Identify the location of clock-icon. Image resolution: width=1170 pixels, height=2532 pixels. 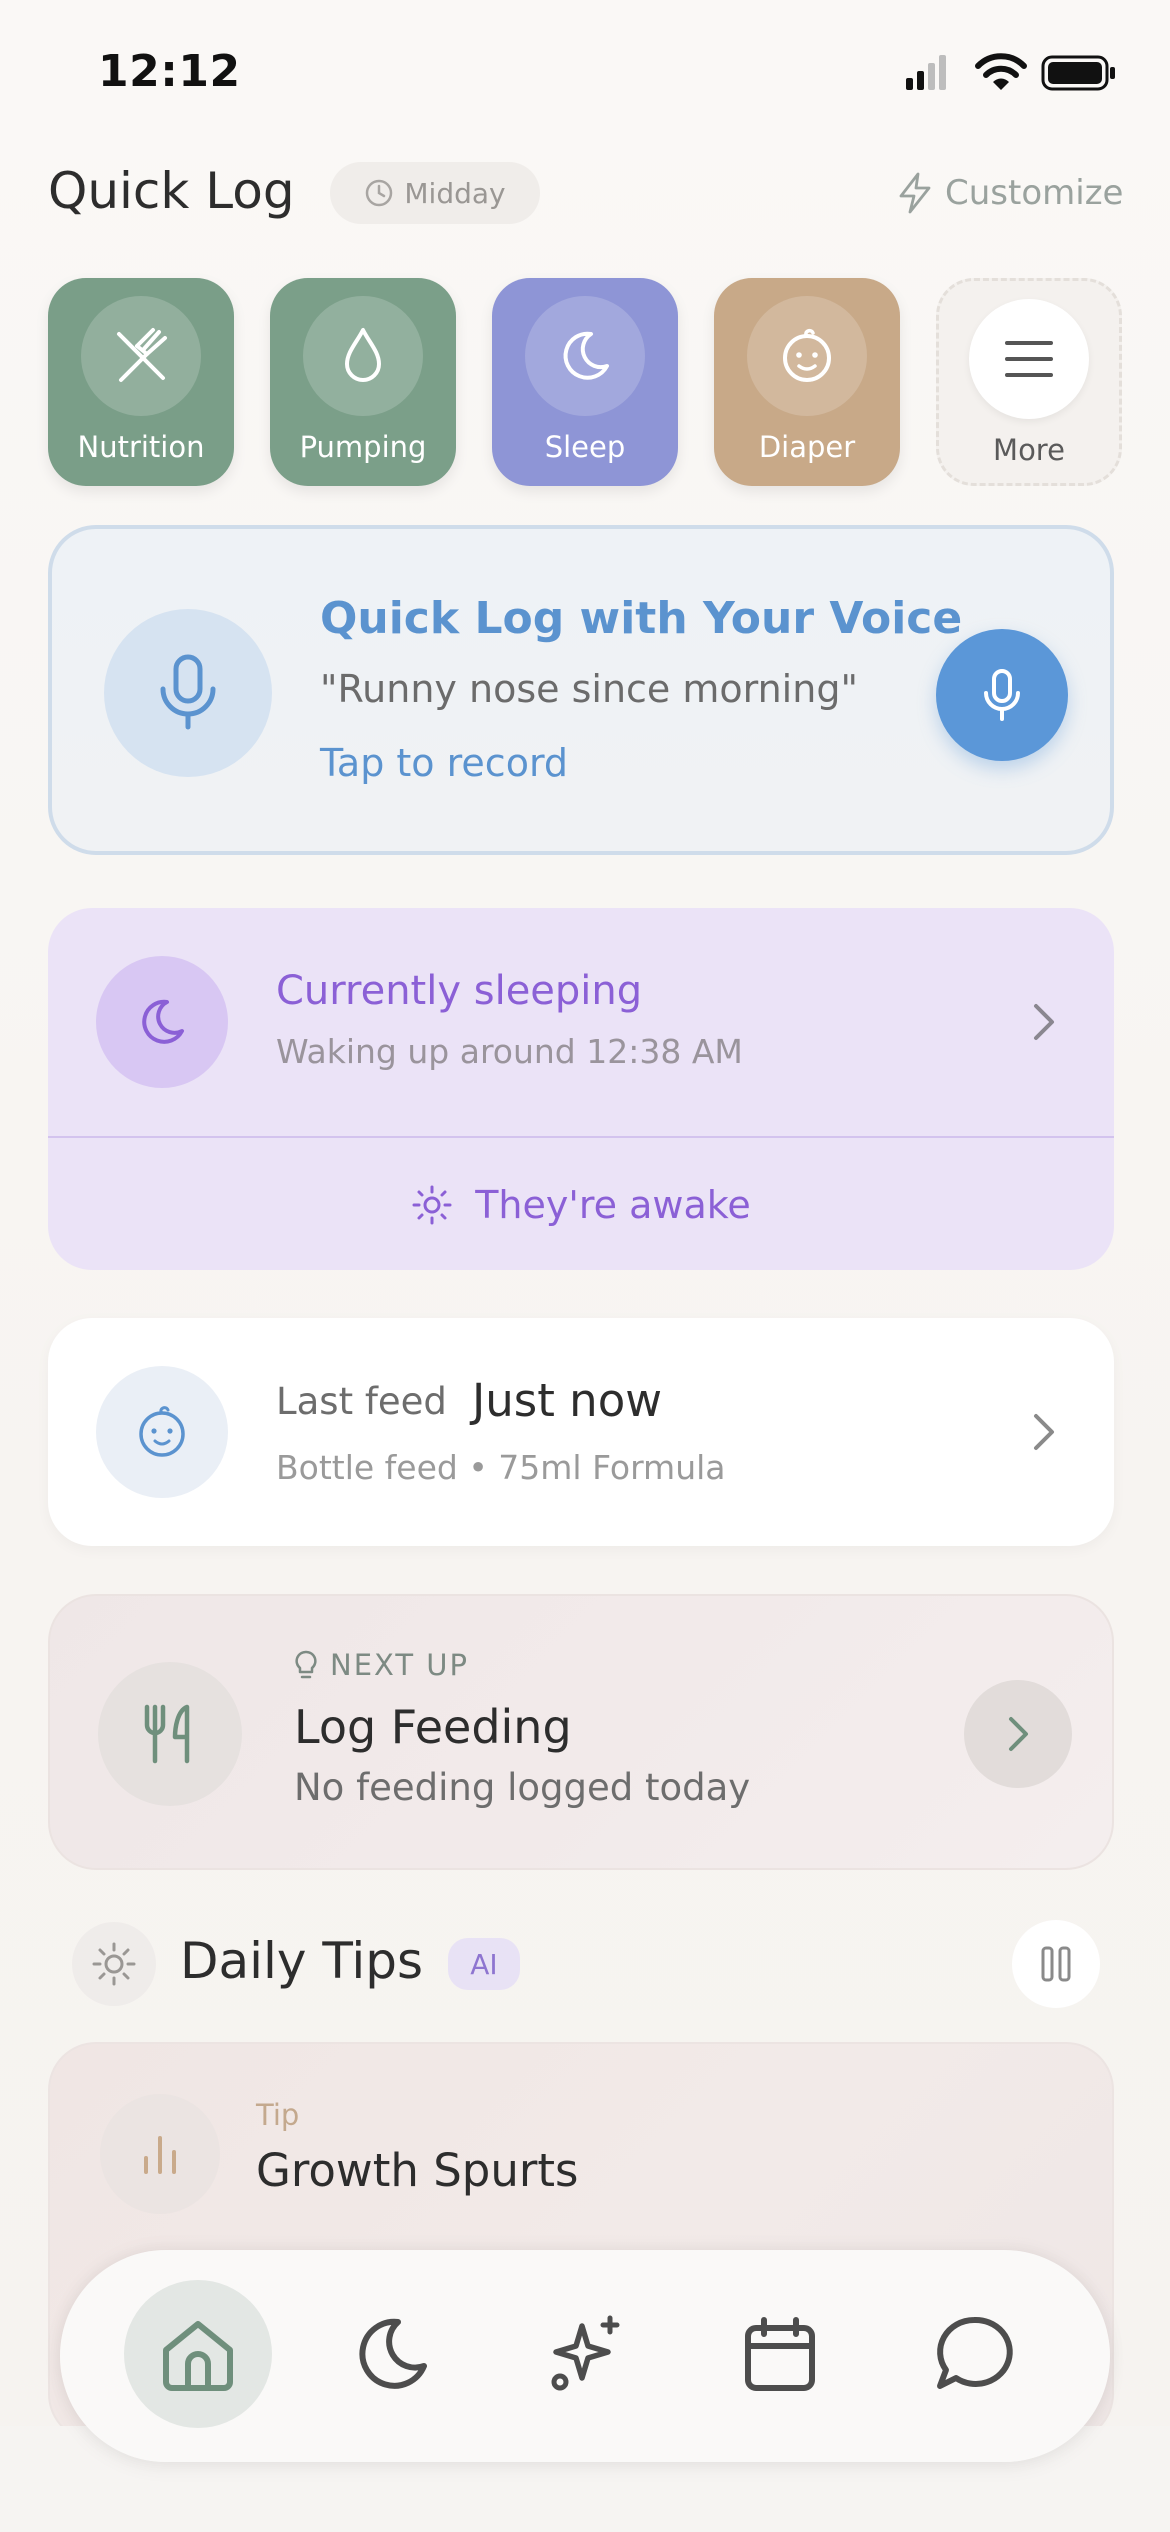
(379, 193).